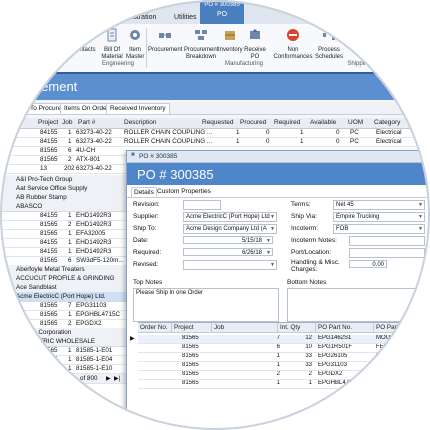  Describe the element at coordinates (65, 369) in the screenshot. I see `table-row: 81565 1 81585-1-E10` at that location.